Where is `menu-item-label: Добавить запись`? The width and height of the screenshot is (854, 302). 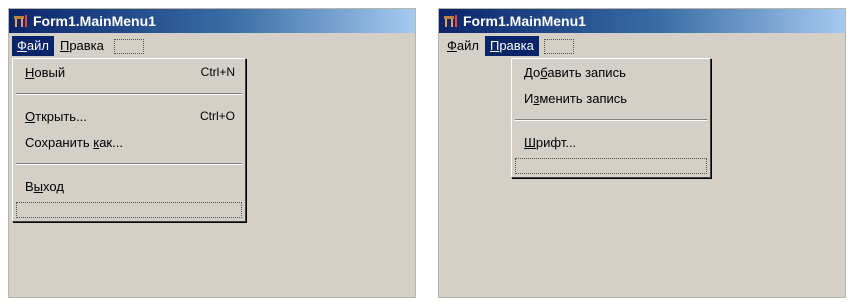
menu-item-label: Добавить запись is located at coordinates (575, 72).